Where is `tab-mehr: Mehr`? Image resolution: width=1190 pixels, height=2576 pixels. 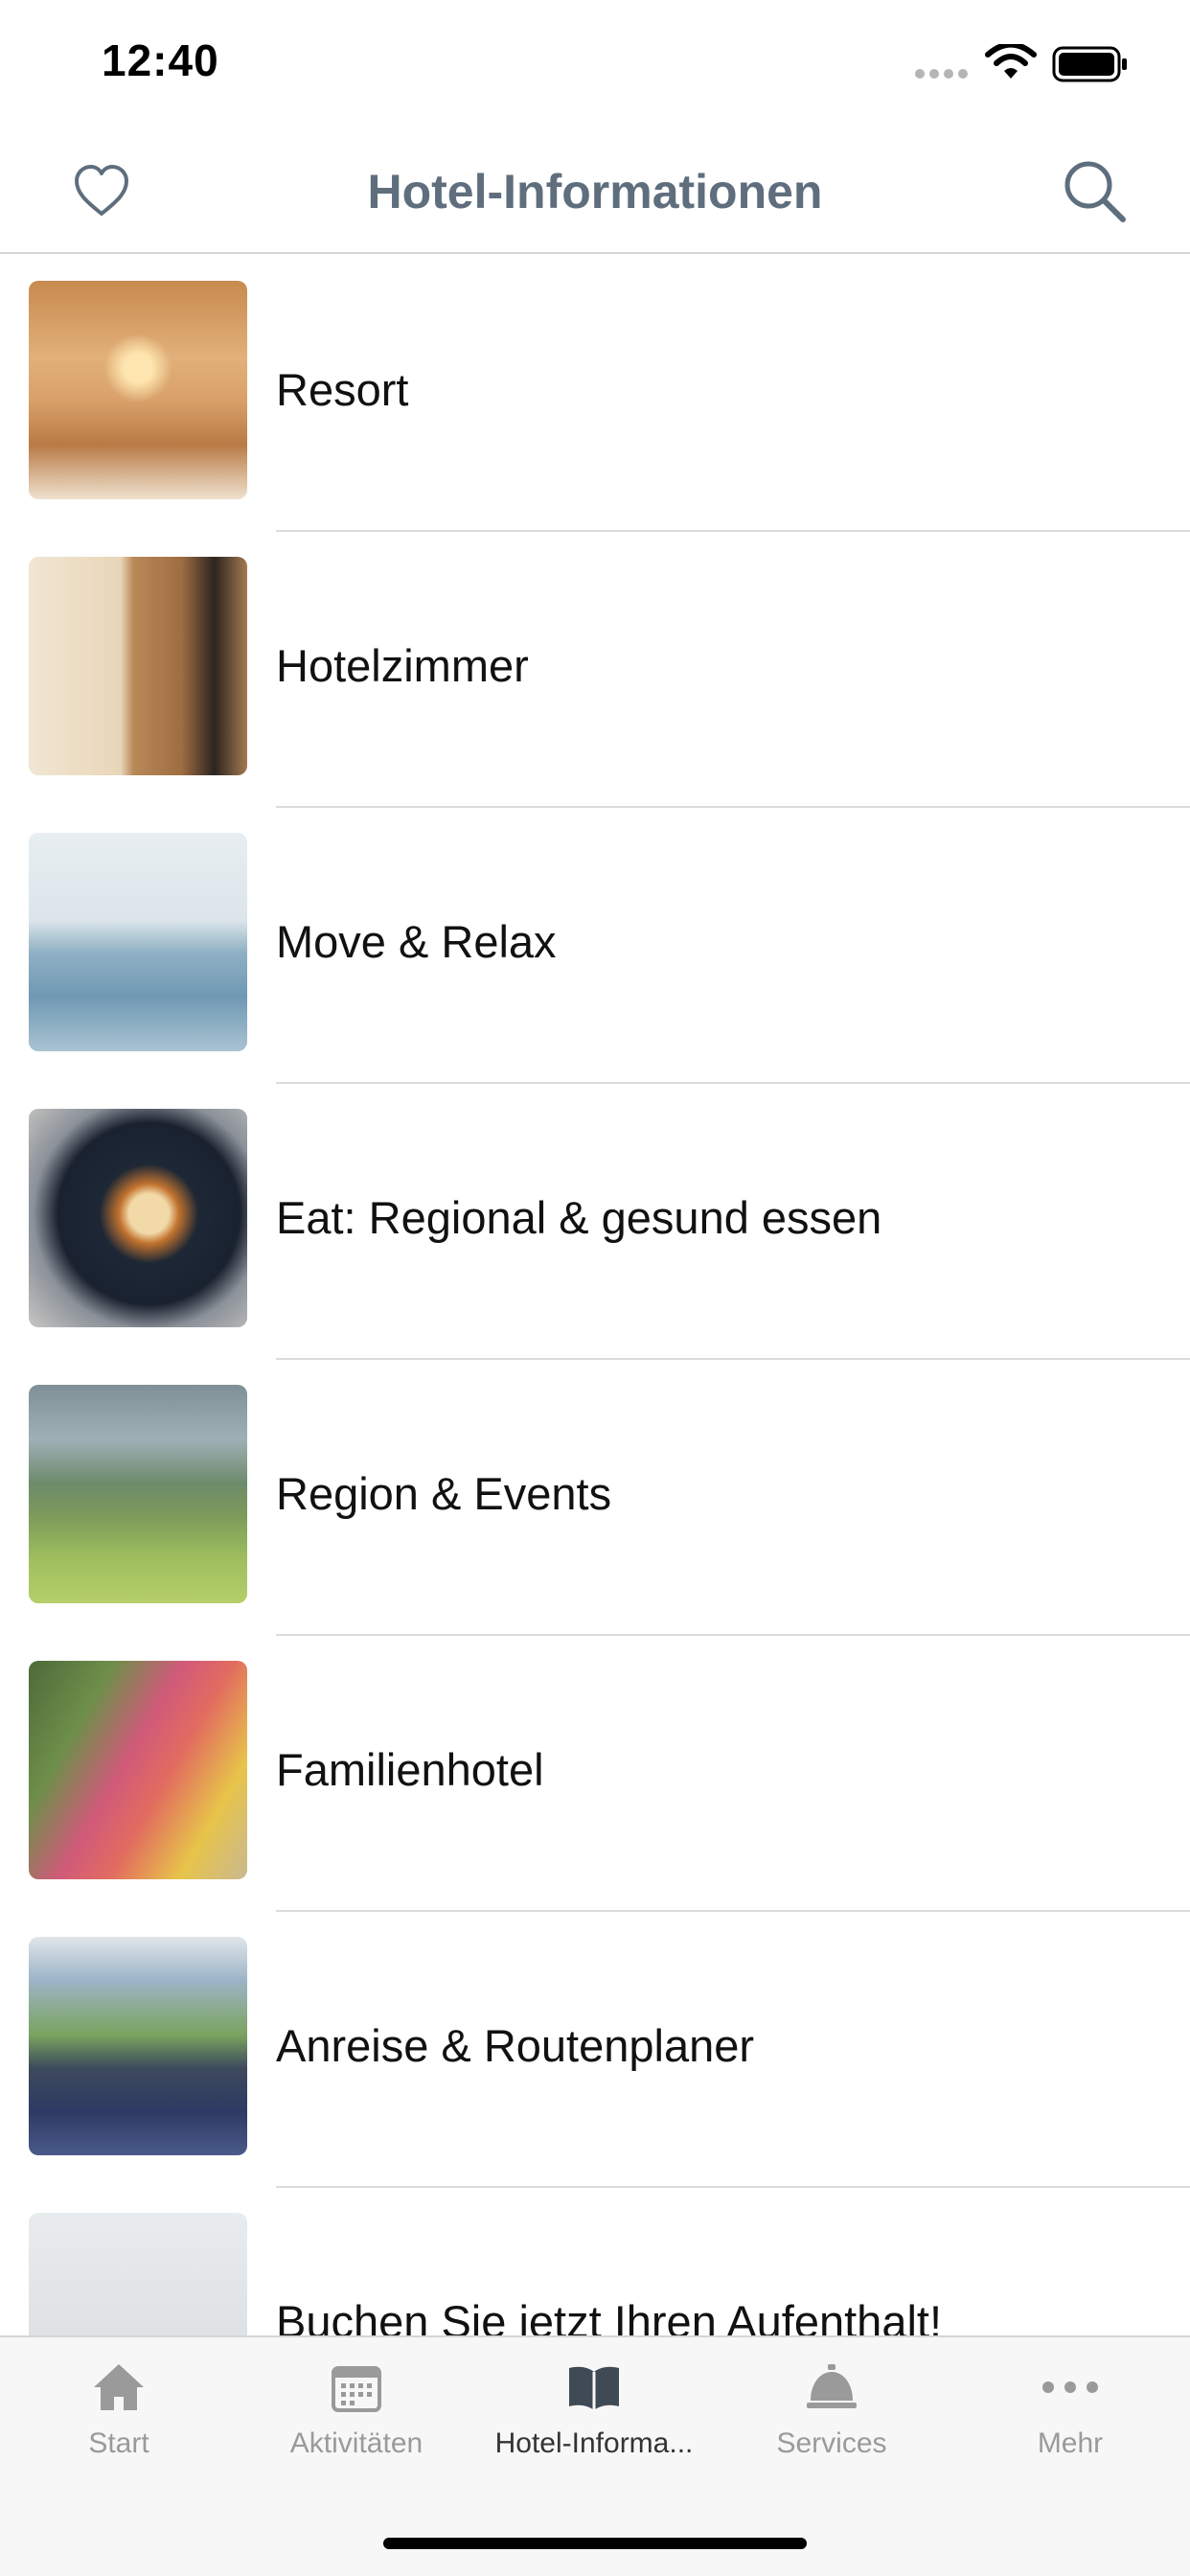 tab-mehr: Mehr is located at coordinates (1070, 2430).